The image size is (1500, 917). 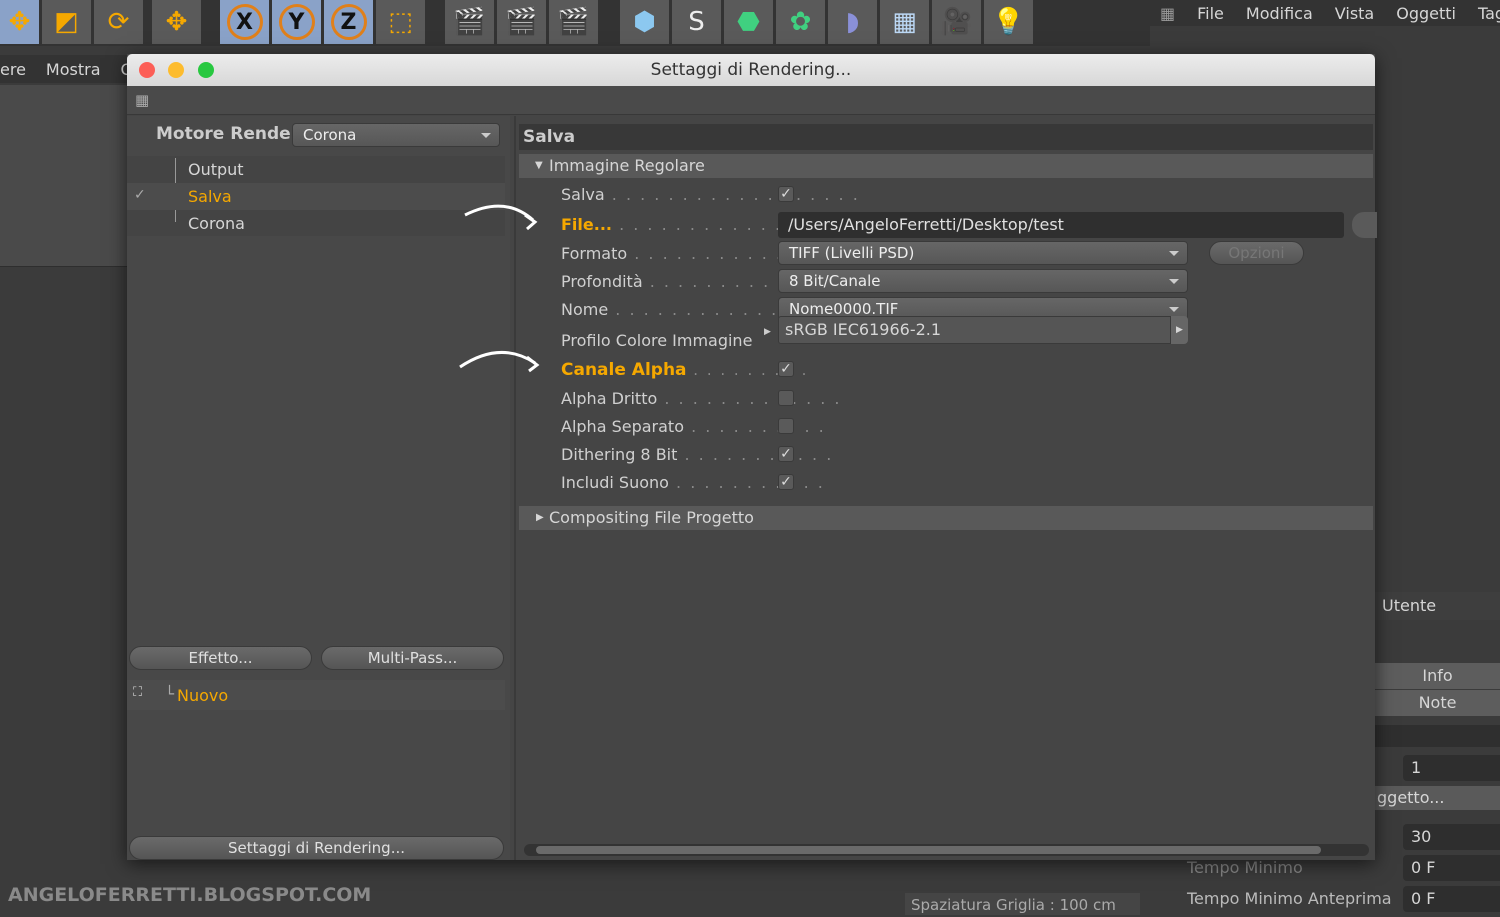 I want to click on file-path-input: /Users/AngeloFerretti/Desktop/test, so click(x=1061, y=225).